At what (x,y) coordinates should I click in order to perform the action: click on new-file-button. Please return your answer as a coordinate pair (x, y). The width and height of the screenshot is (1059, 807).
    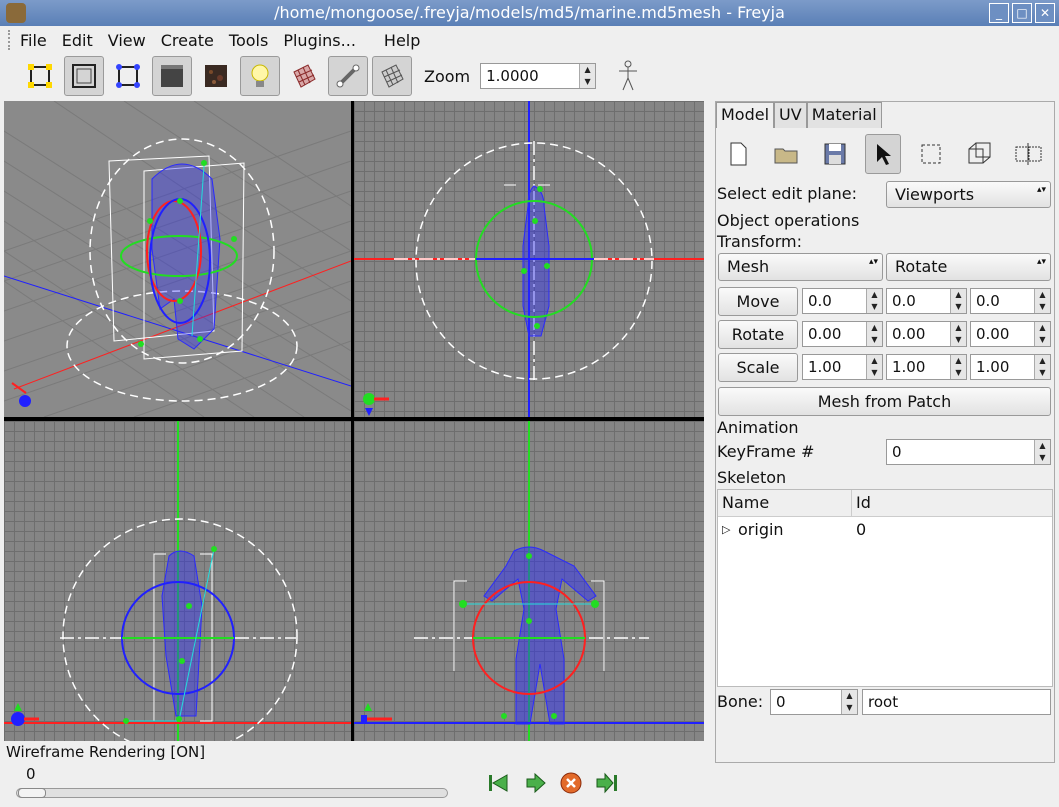
    Looking at the image, I should click on (738, 154).